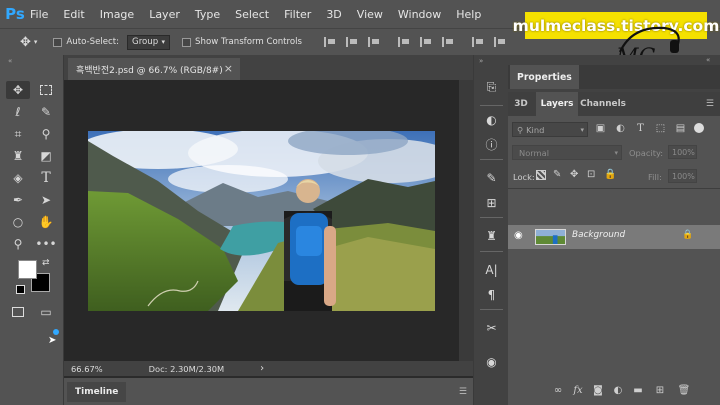  What do you see at coordinates (20, 289) in the screenshot?
I see `default-colors-icon` at bounding box center [20, 289].